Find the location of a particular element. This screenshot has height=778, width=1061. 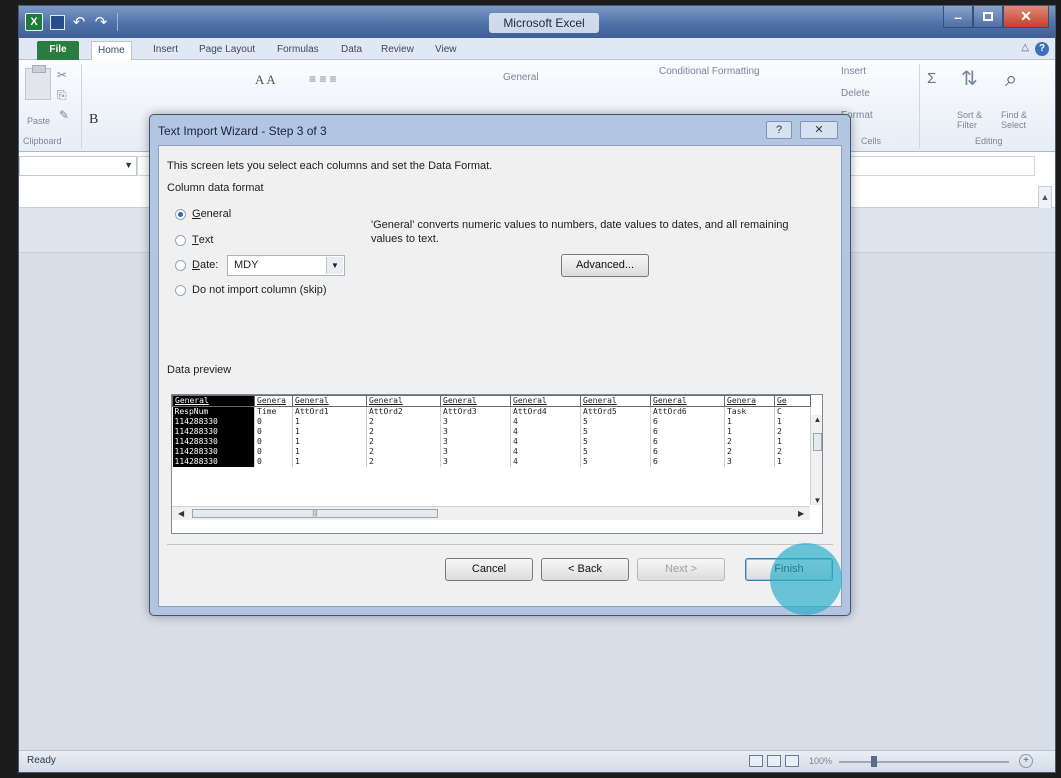

excel-app-icon: X is located at coordinates (34, 22).